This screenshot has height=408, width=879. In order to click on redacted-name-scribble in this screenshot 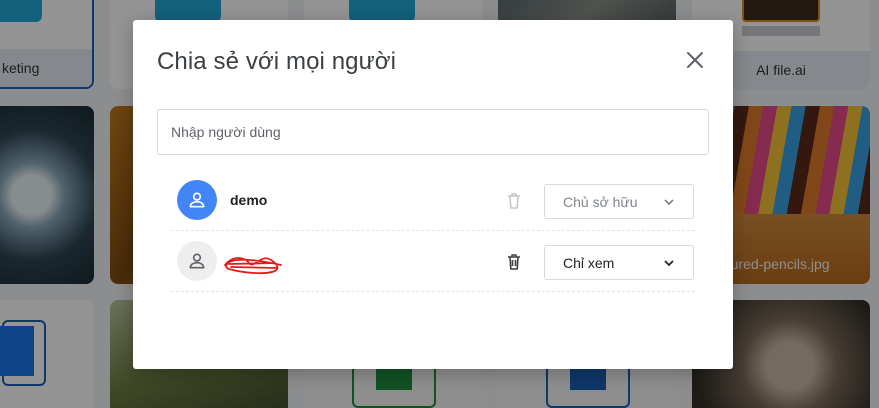, I will do `click(253, 266)`.